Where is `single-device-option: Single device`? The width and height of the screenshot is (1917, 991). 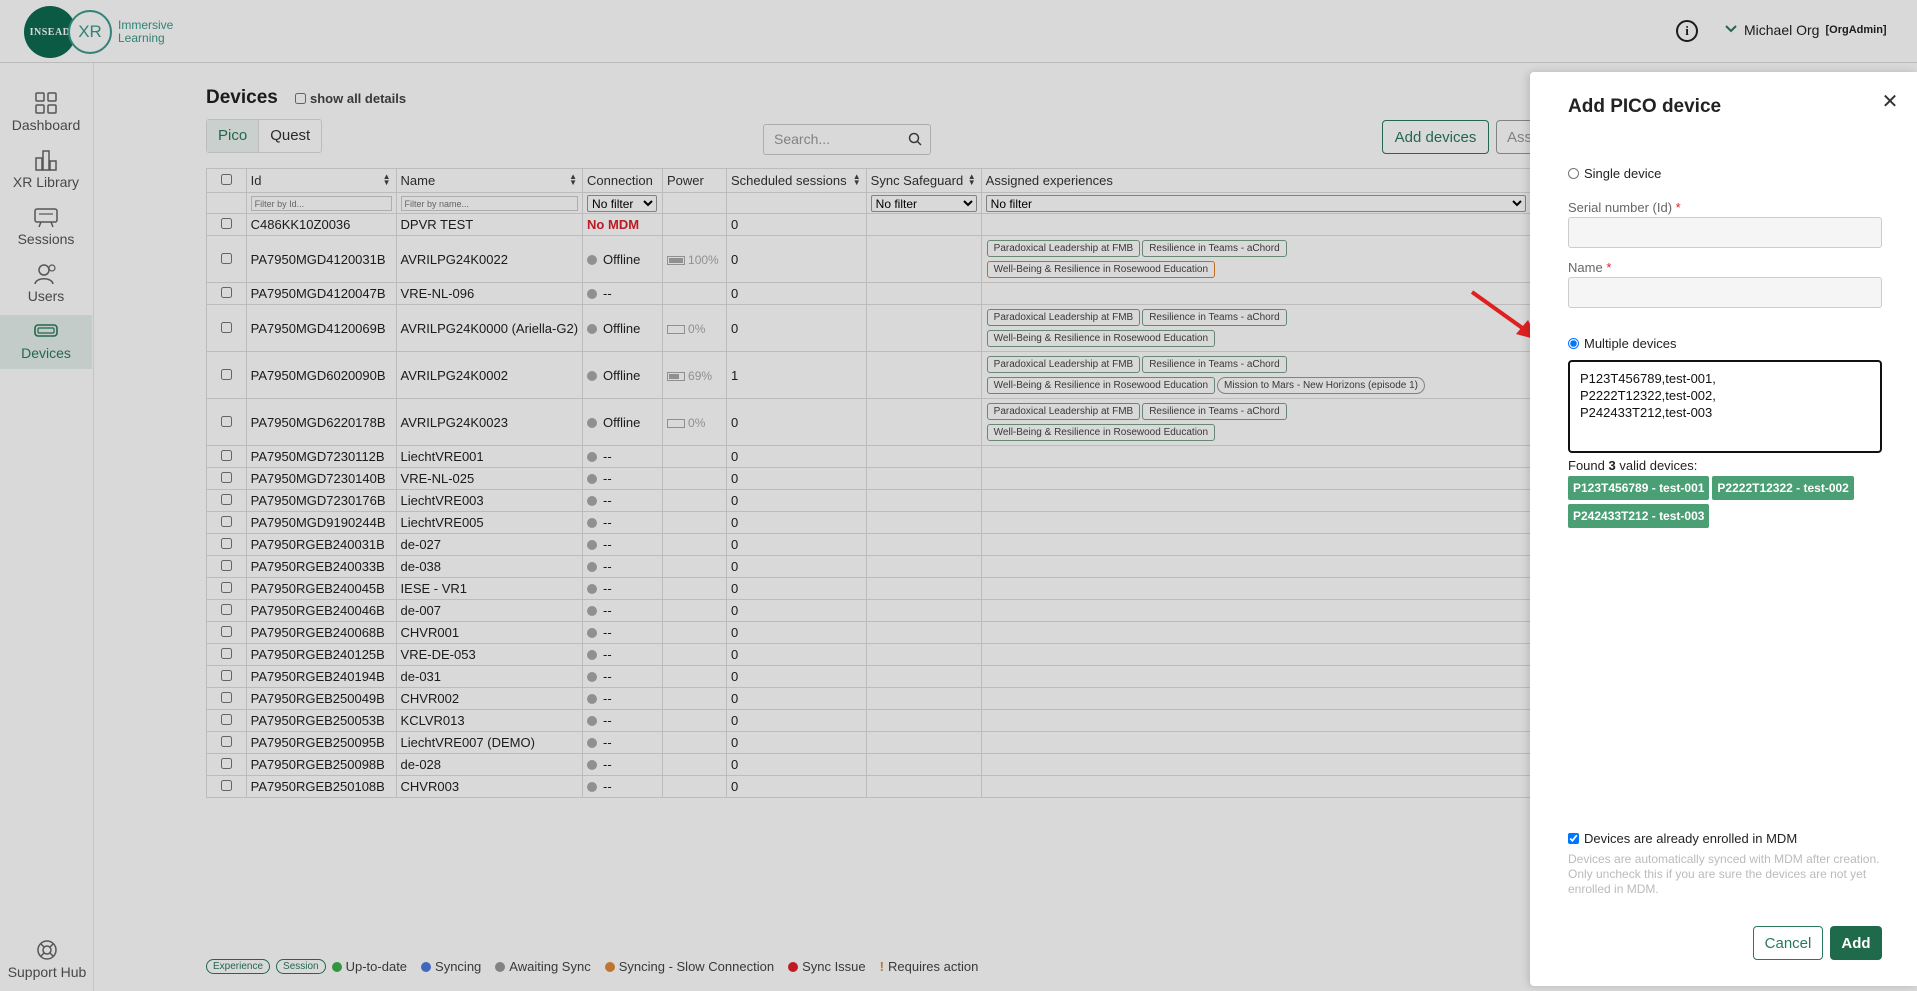 single-device-option: Single device is located at coordinates (1614, 173).